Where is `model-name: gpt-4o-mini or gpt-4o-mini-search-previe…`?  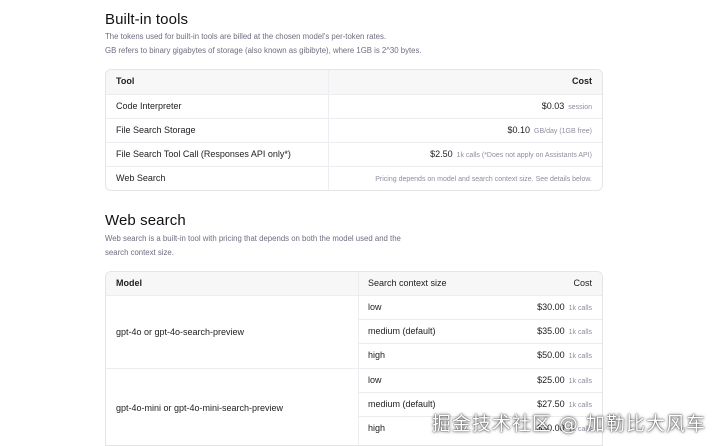 model-name: gpt-4o-mini or gpt-4o-mini-search-previe… is located at coordinates (200, 408).